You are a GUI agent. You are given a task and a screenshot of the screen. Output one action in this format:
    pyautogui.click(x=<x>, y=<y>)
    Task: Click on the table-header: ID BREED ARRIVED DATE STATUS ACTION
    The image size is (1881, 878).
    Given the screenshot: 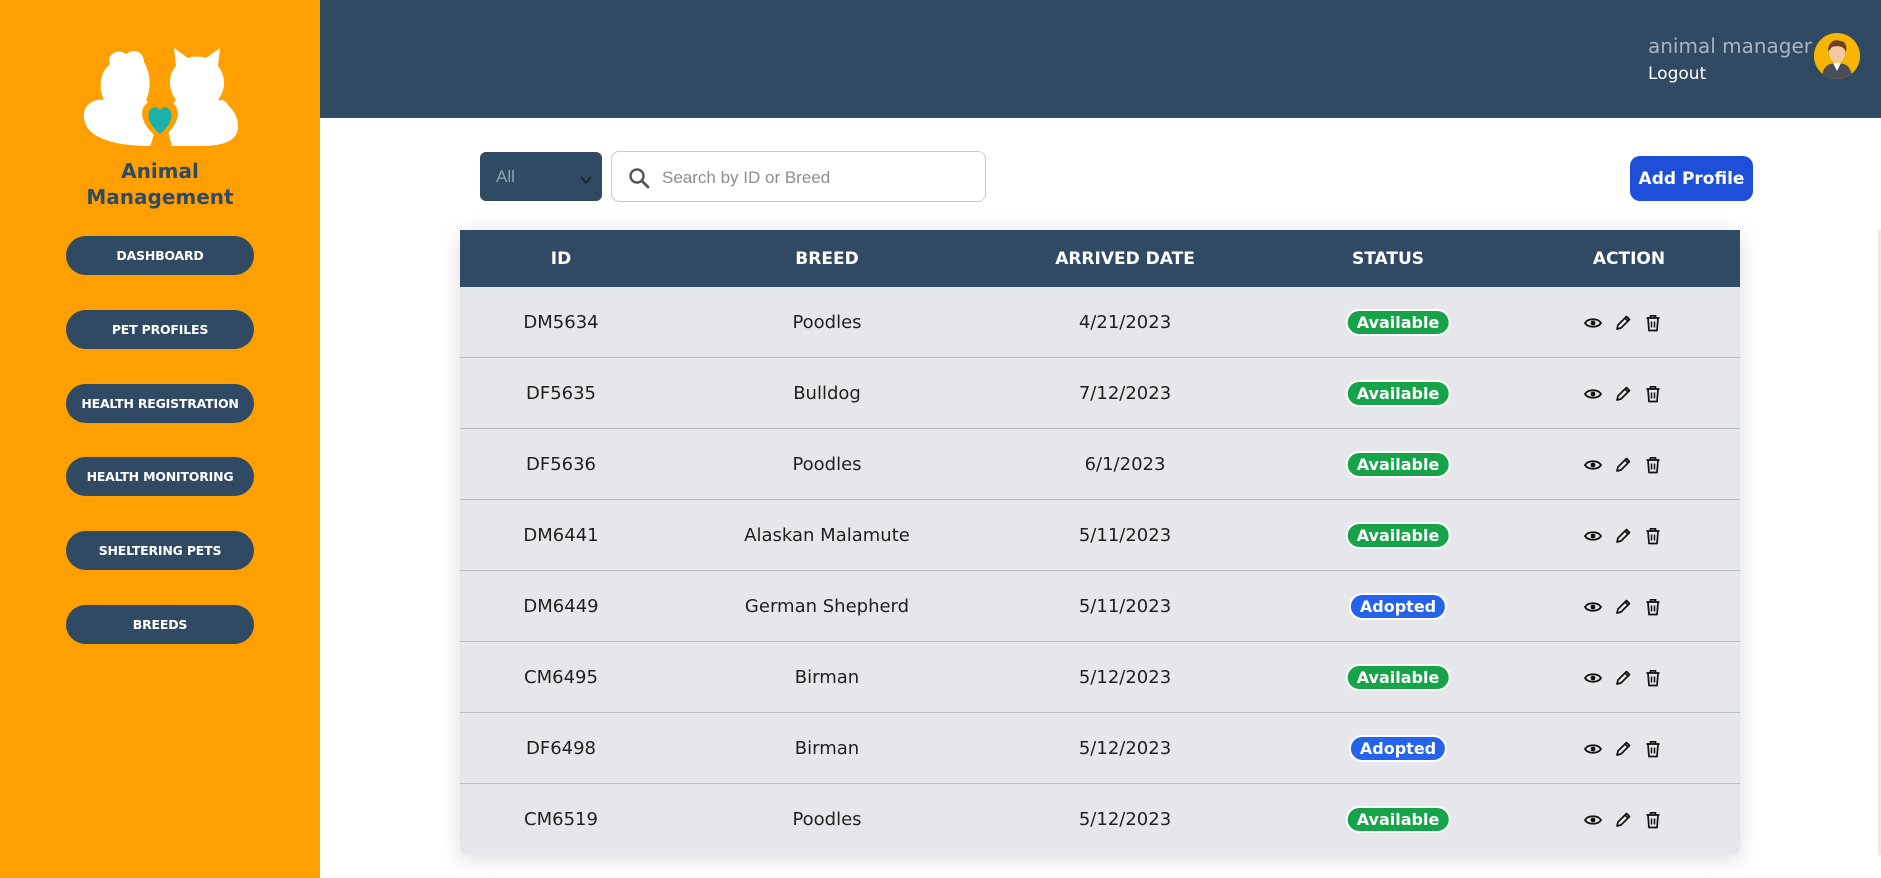 What is the action you would take?
    pyautogui.click(x=1100, y=258)
    